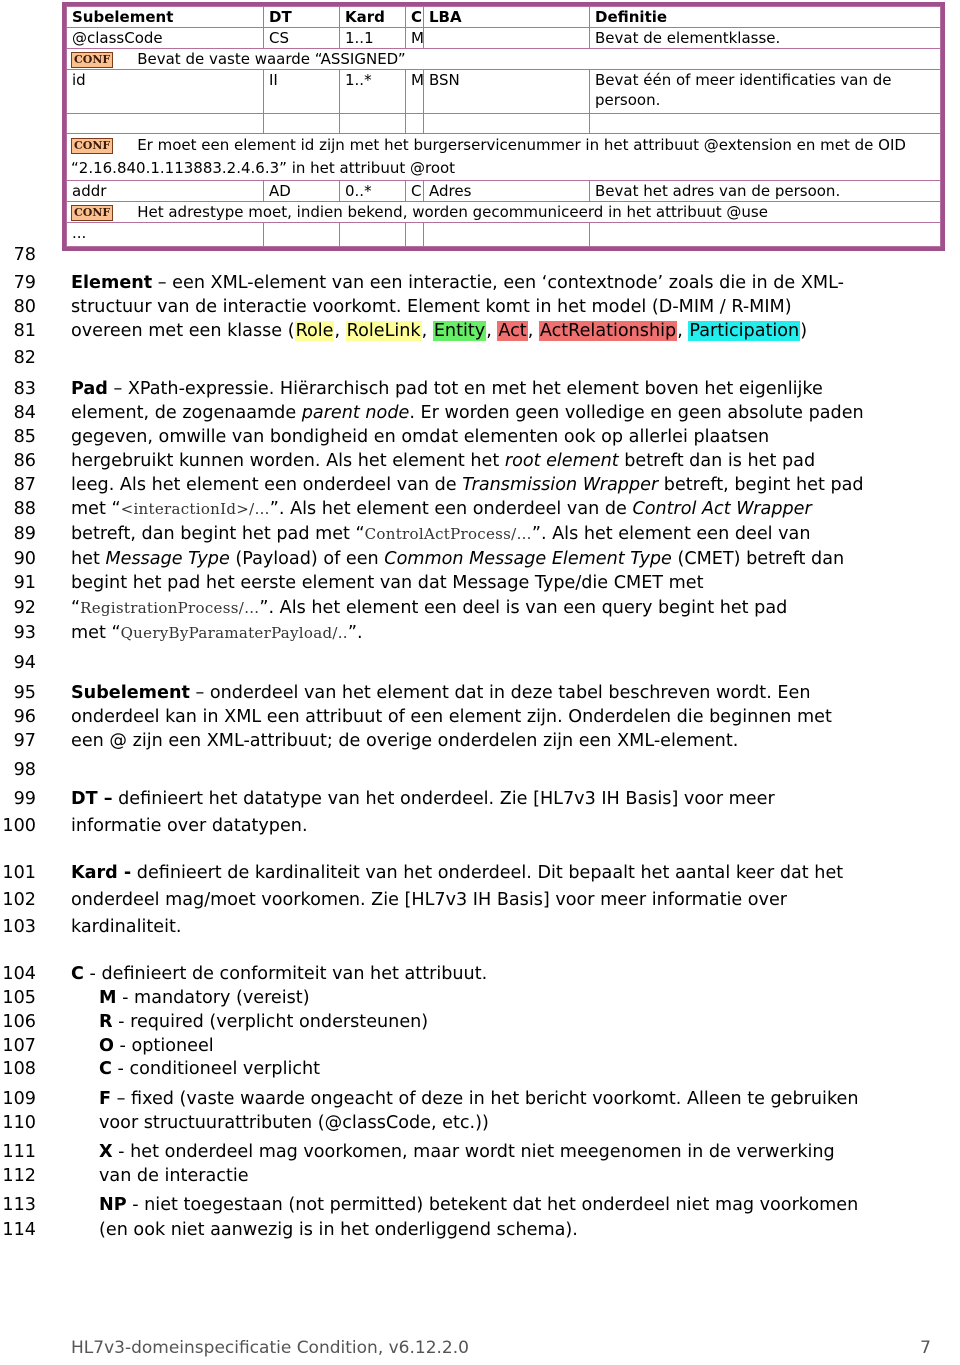  I want to click on line-93: 93 met “QueryByParamaterPayload/..”., so click(480, 633).